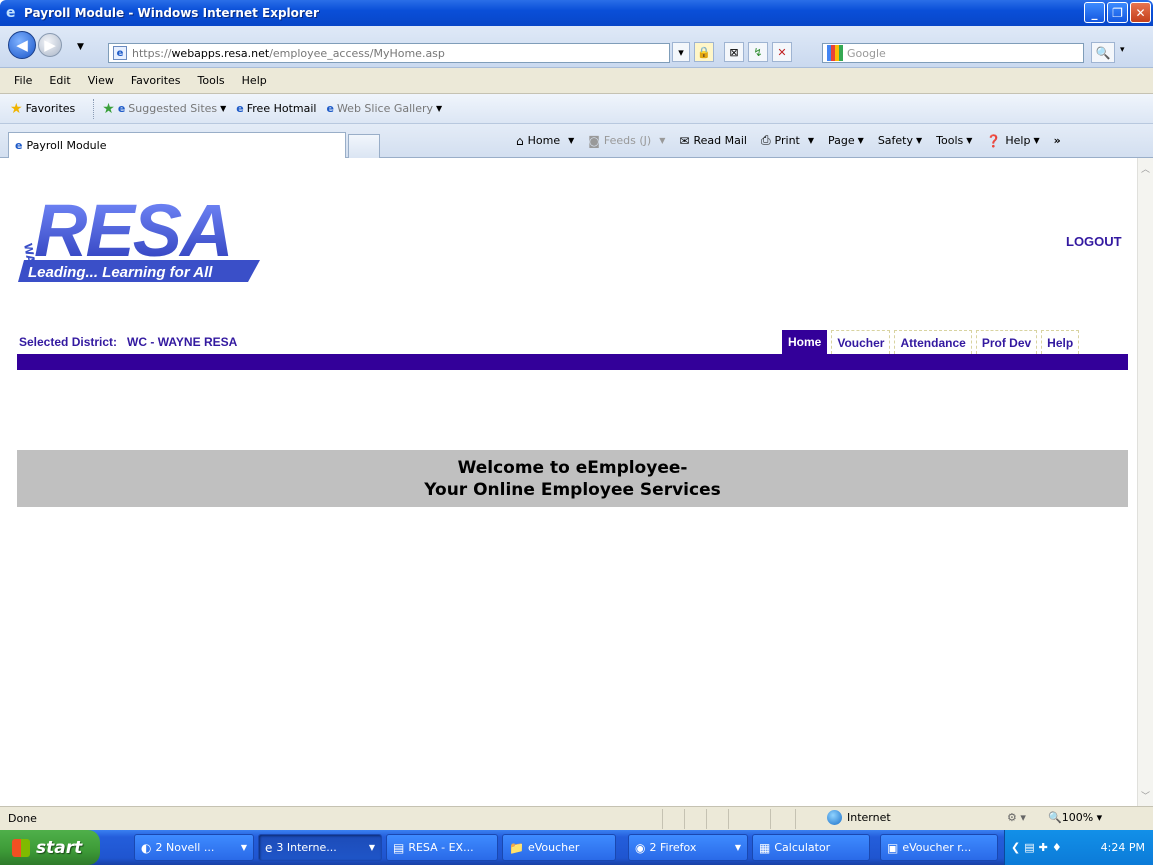 This screenshot has height=865, width=1153. I want to click on wifi-icon: ♦, so click(1057, 847).